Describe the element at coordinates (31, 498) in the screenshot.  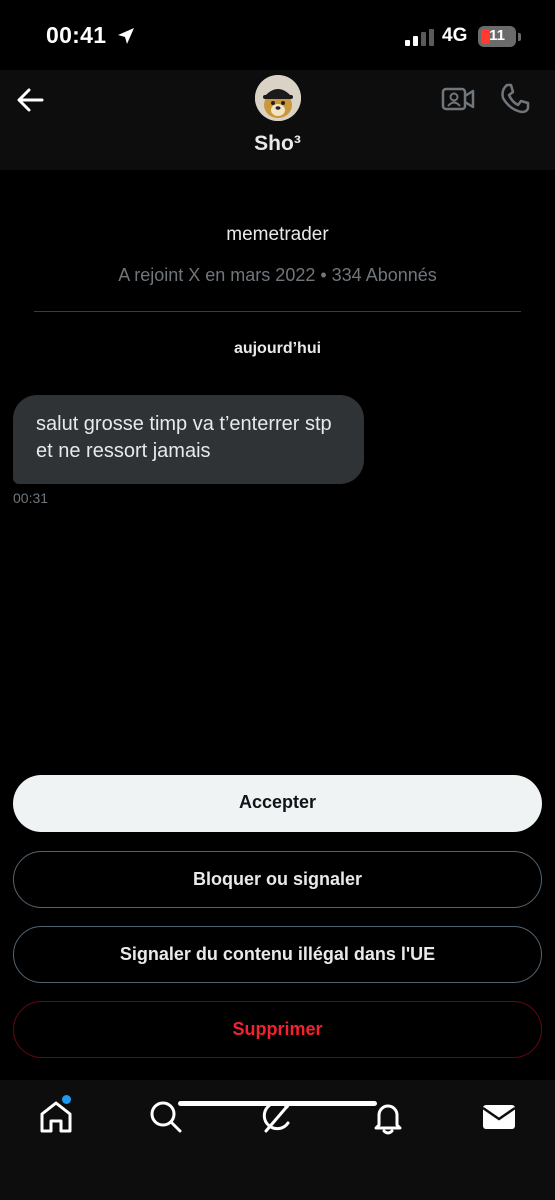
I see `message-timestamp: 00:31` at that location.